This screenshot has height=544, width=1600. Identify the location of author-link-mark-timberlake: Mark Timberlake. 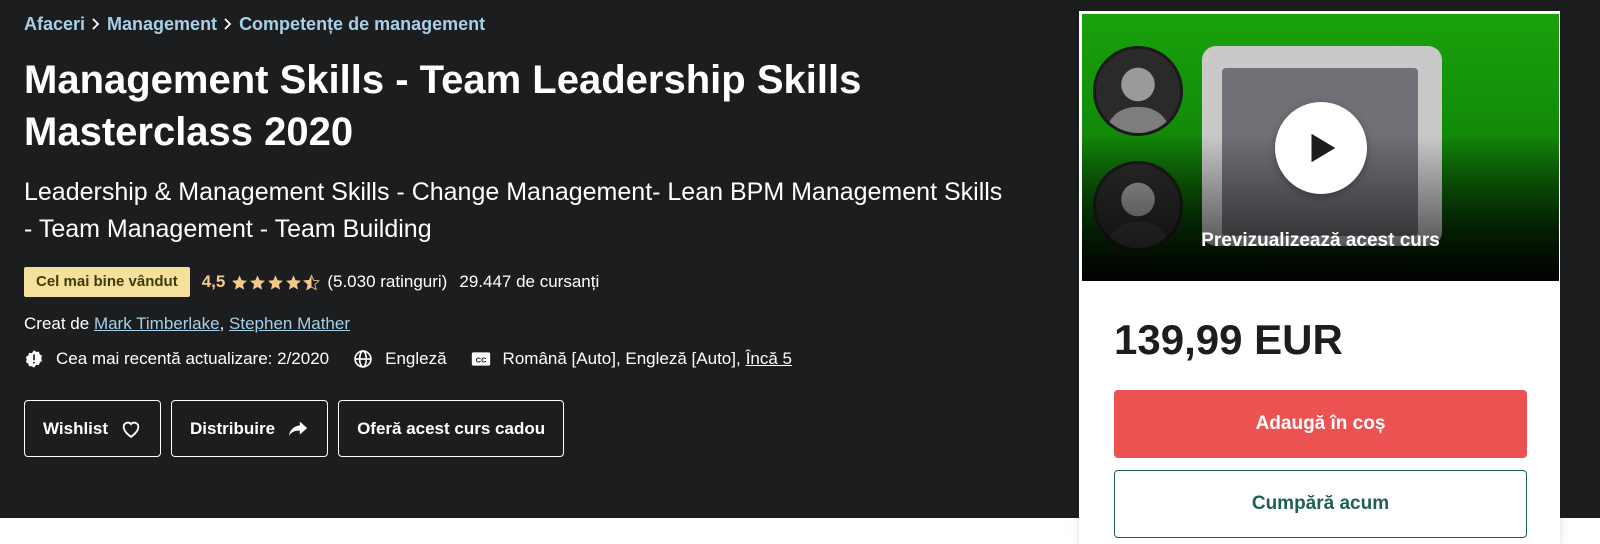
(157, 323).